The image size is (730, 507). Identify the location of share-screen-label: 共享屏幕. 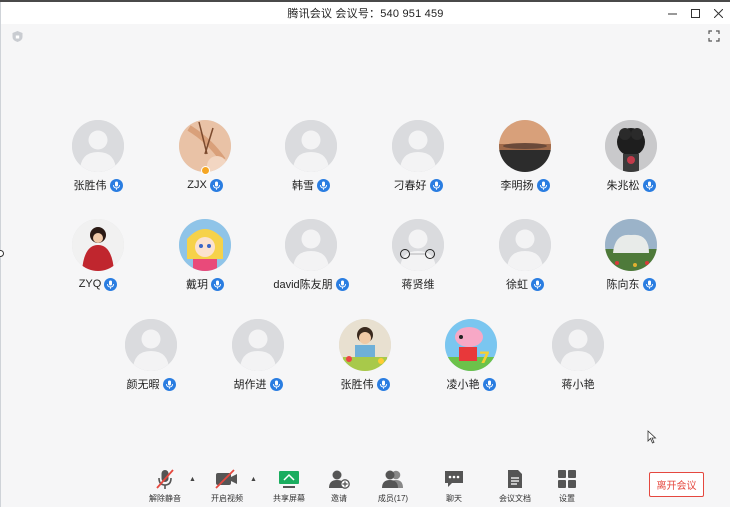
(289, 498).